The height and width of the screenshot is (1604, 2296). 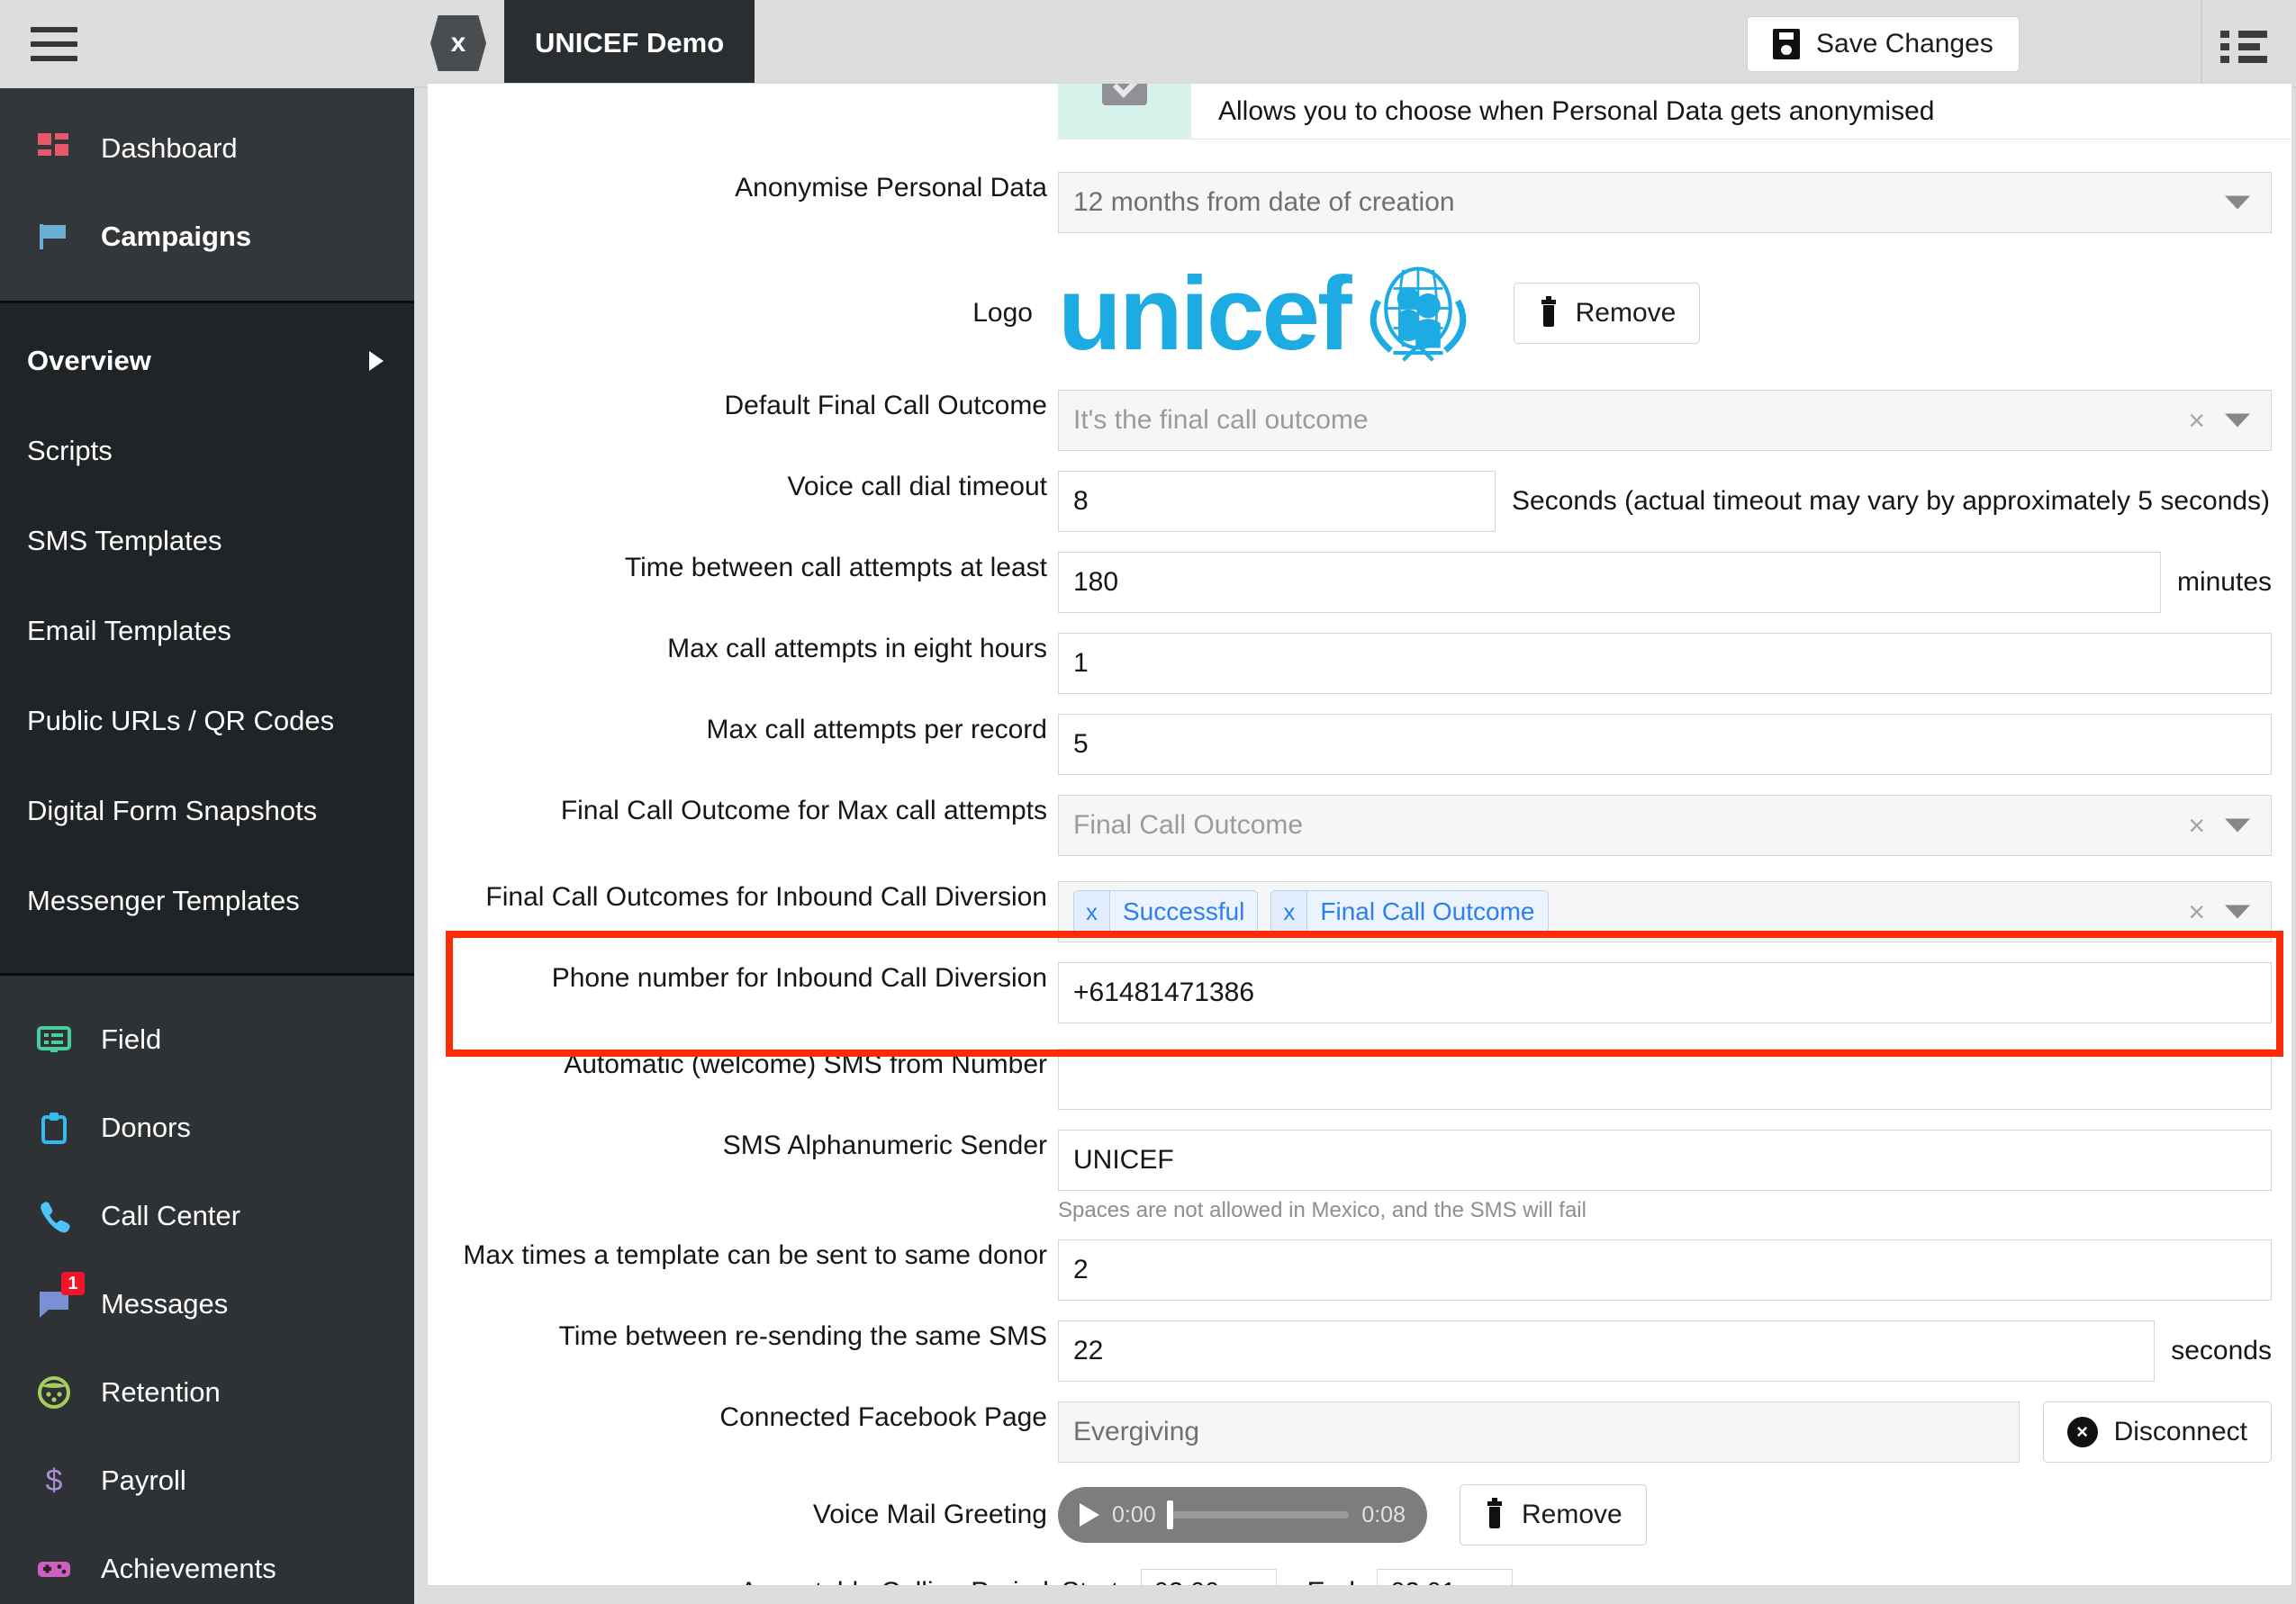 I want to click on max-template-sends-input: 2, so click(x=1665, y=1270).